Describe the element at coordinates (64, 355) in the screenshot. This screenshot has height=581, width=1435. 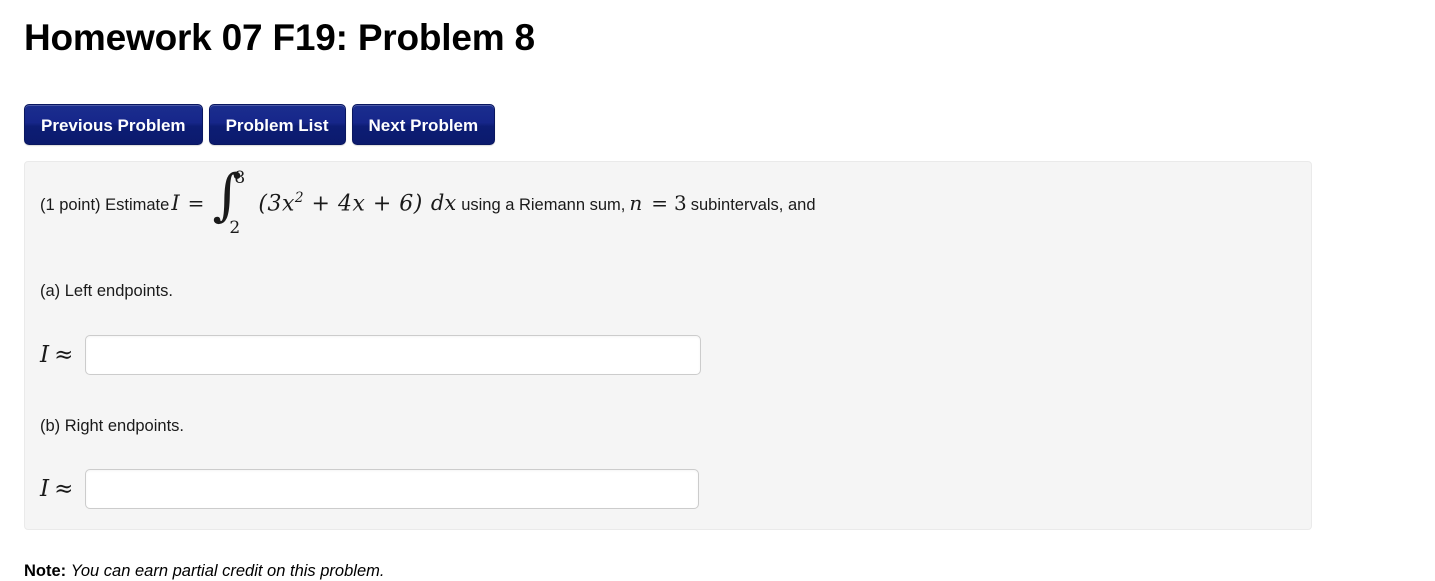
I see `part-a-approx-sign: ≈` at that location.